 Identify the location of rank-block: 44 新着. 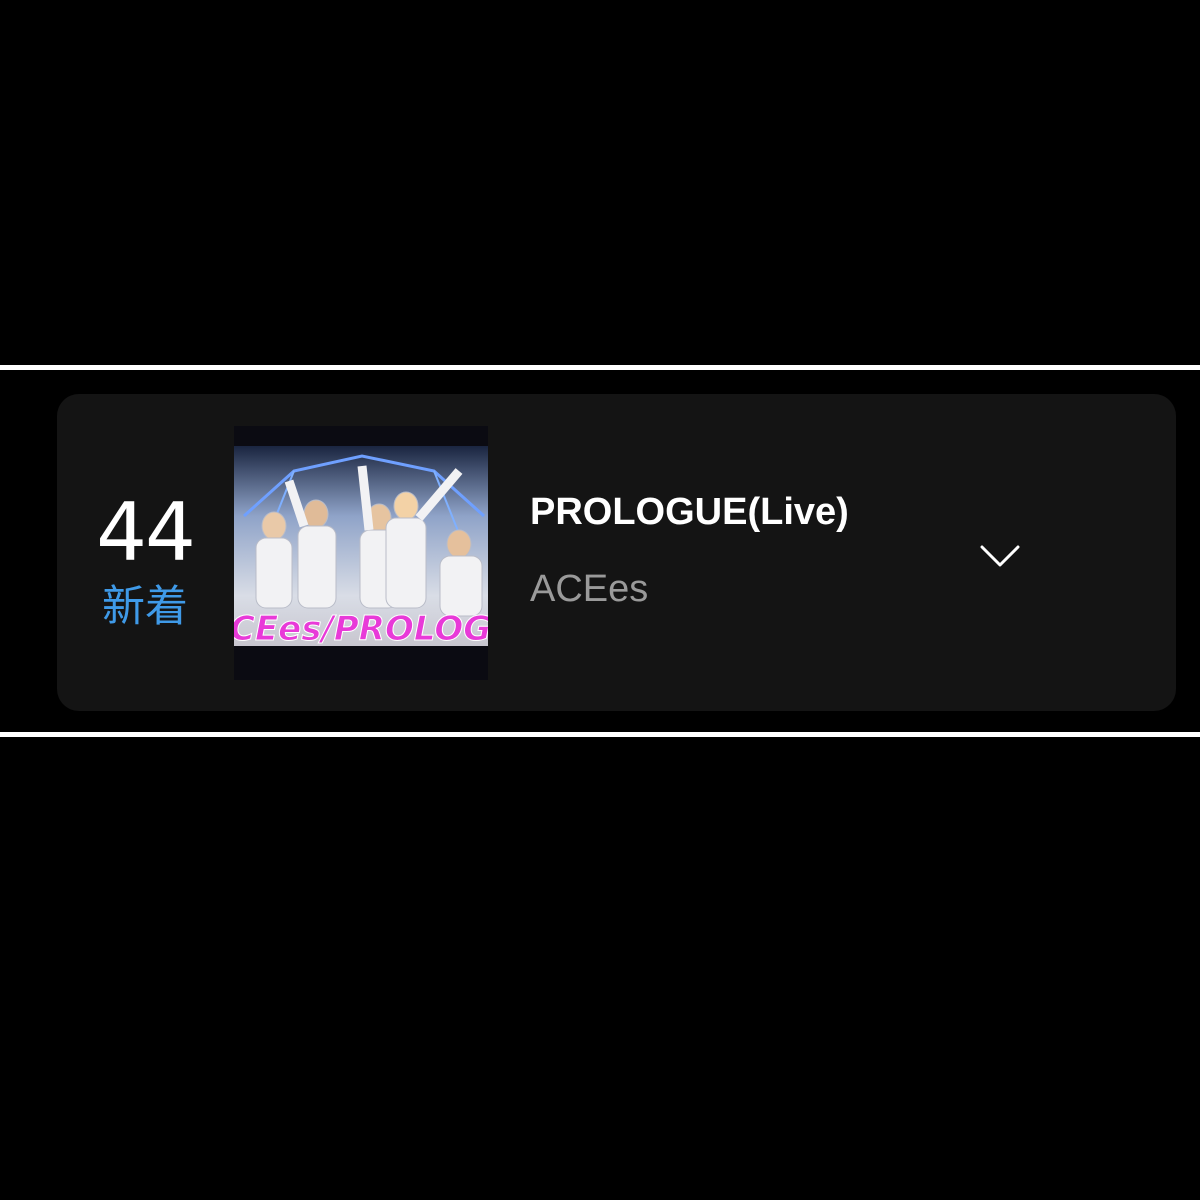
(145, 552).